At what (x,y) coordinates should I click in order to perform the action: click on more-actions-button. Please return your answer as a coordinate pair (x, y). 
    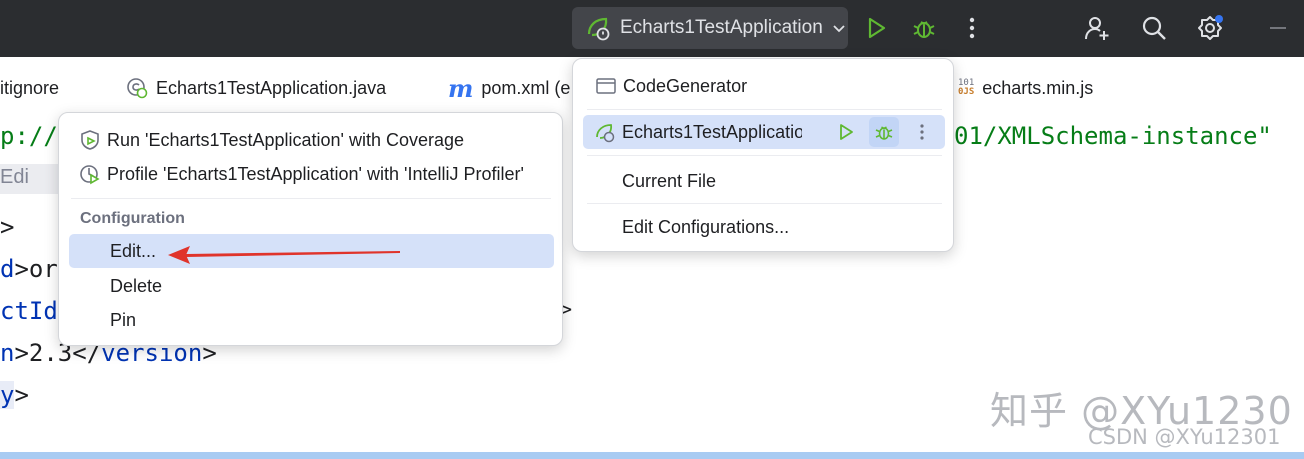
    Looking at the image, I should click on (922, 132).